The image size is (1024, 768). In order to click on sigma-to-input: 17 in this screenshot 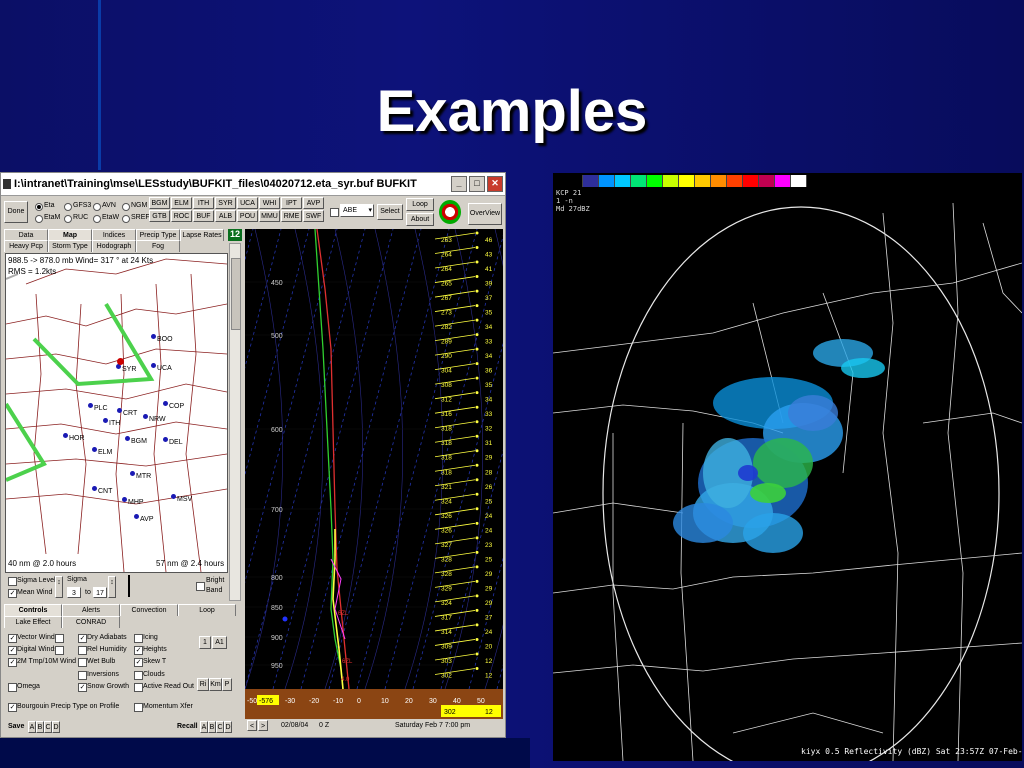, I will do `click(100, 592)`.